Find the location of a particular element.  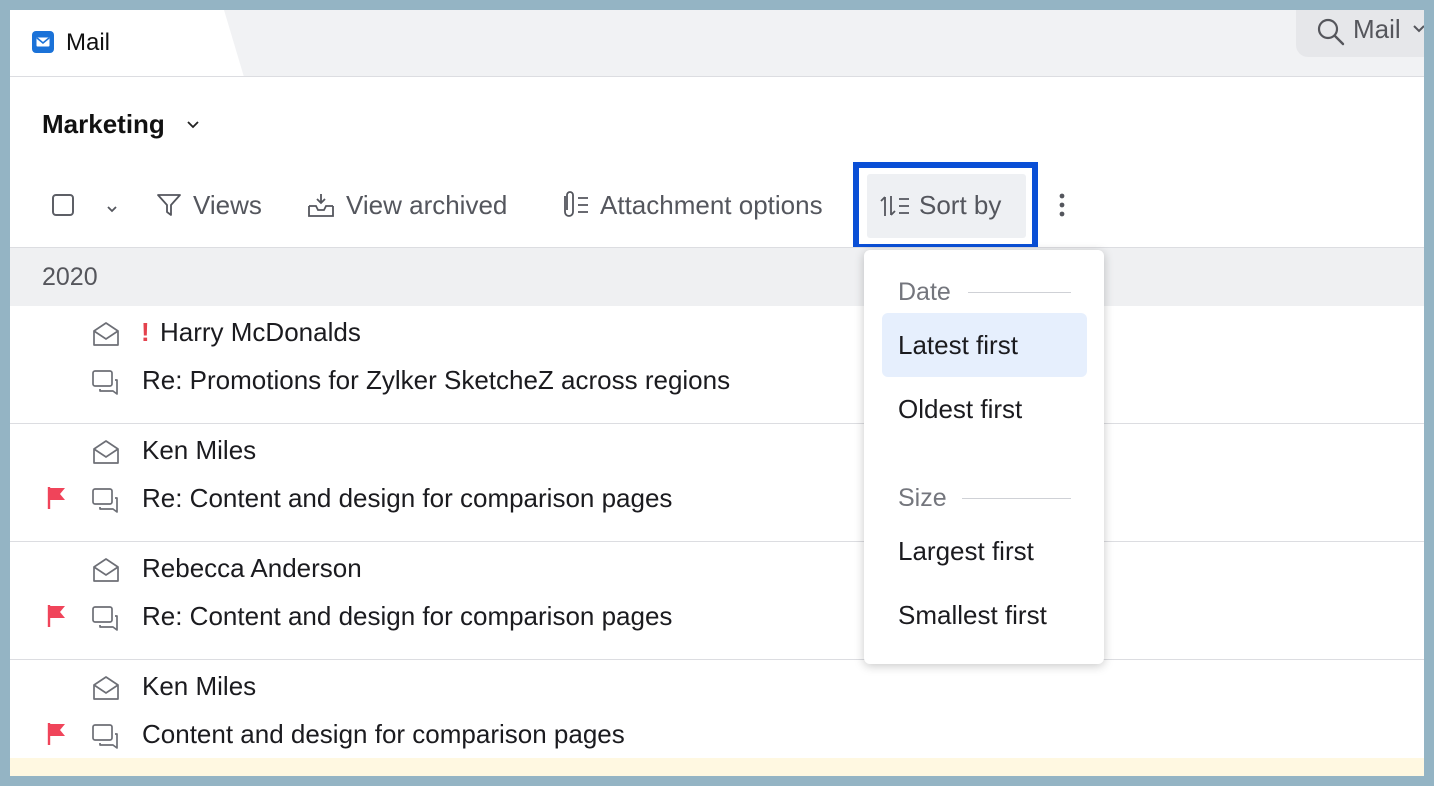

search-icon is located at coordinates (1331, 32).